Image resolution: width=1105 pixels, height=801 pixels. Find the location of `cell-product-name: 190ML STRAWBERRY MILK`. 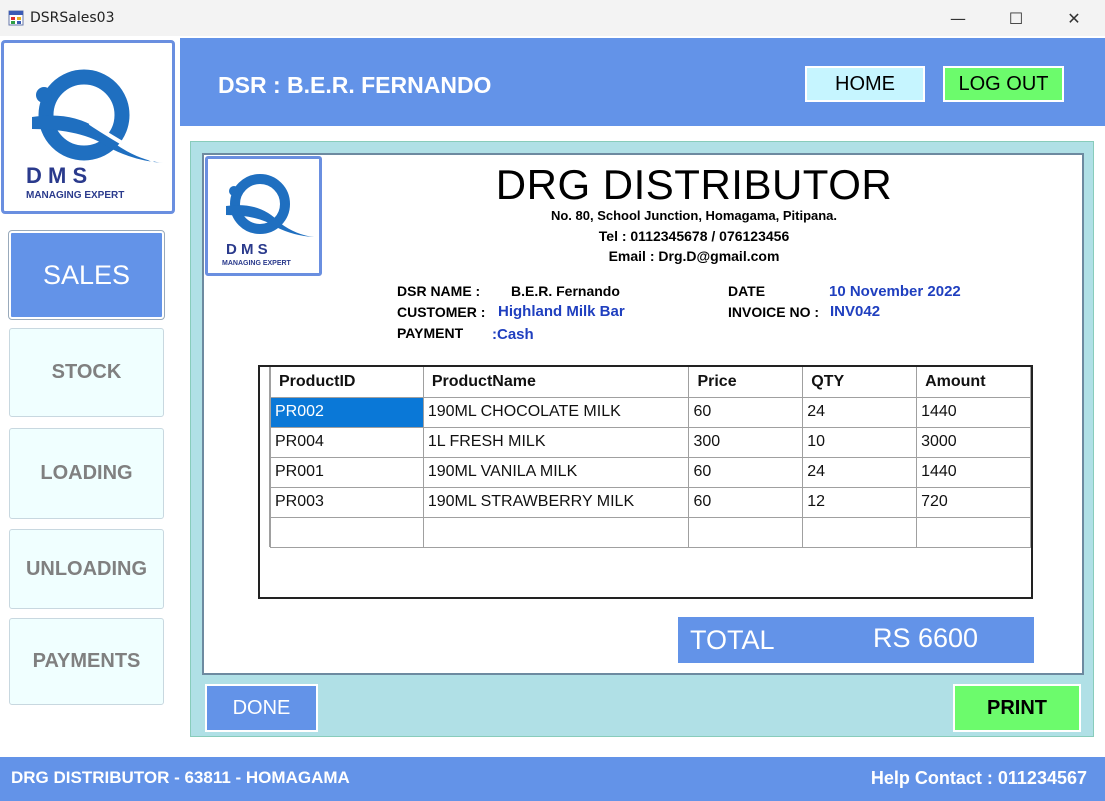

cell-product-name: 190ML STRAWBERRY MILK is located at coordinates (556, 502).